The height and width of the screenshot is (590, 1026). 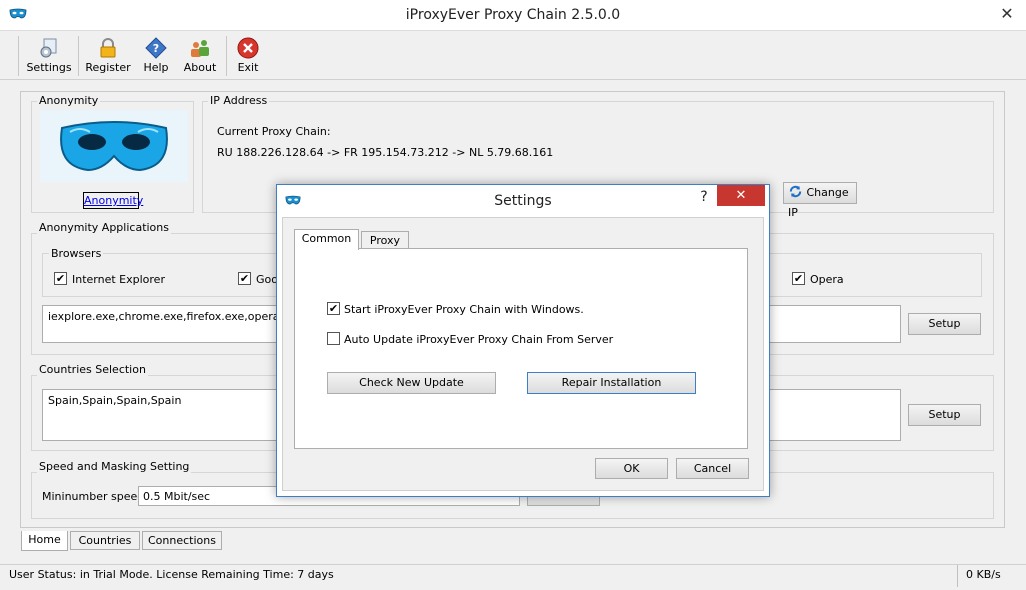 I want to click on exit-icon, so click(x=248, y=48).